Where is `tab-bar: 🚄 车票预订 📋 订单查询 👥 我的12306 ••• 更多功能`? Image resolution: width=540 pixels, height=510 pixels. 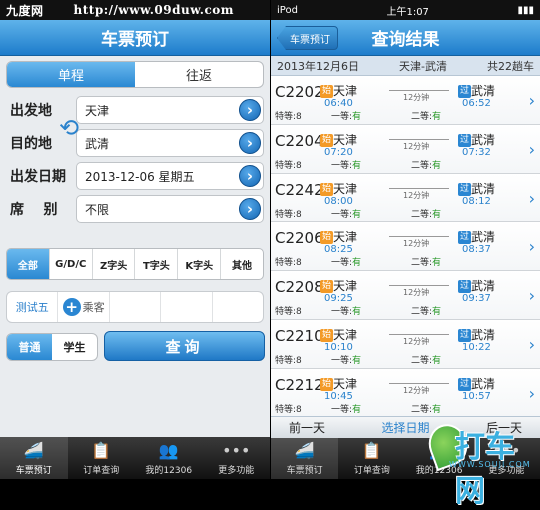 tab-bar: 🚄 车票预订 📋 订单查询 👥 我的12306 ••• 更多功能 is located at coordinates (135, 458).